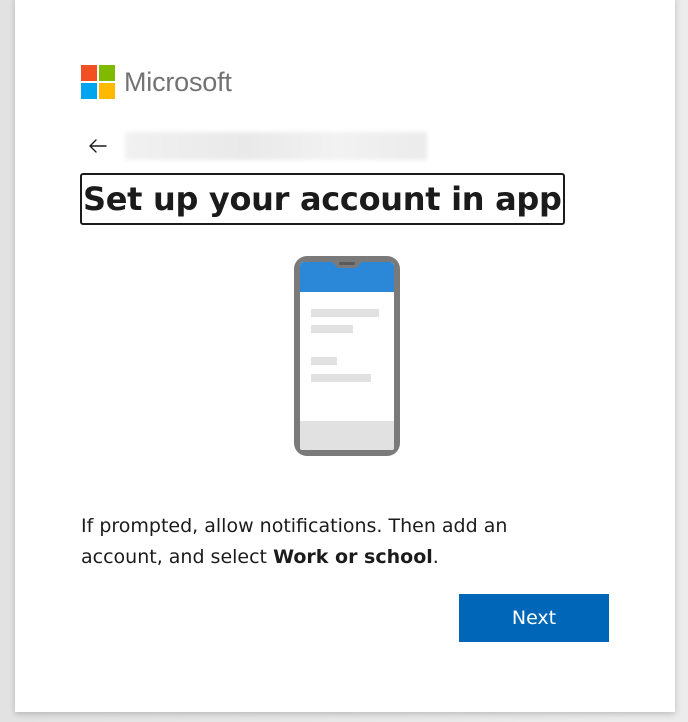 This screenshot has width=688, height=722. Describe the element at coordinates (353, 359) in the screenshot. I see `phone-illustration` at that location.